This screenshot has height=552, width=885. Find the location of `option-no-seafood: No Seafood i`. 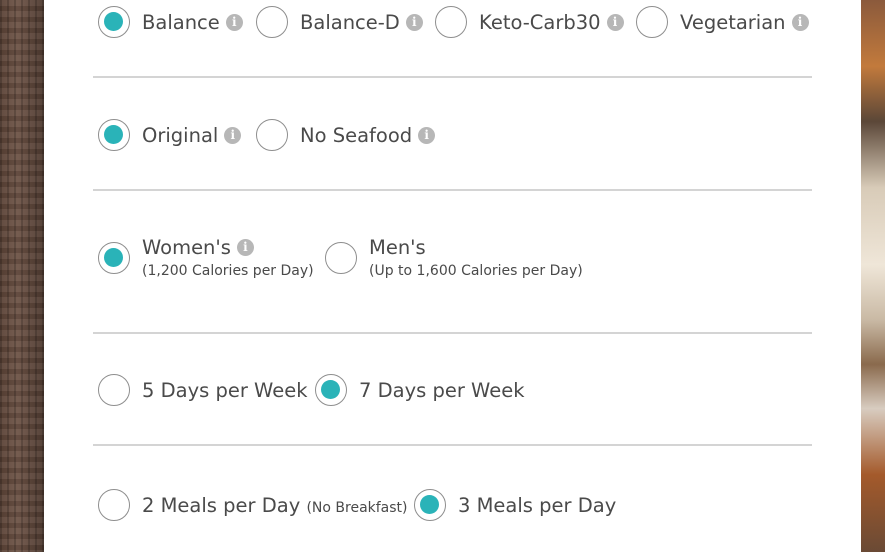

option-no-seafood: No Seafood i is located at coordinates (346, 135).